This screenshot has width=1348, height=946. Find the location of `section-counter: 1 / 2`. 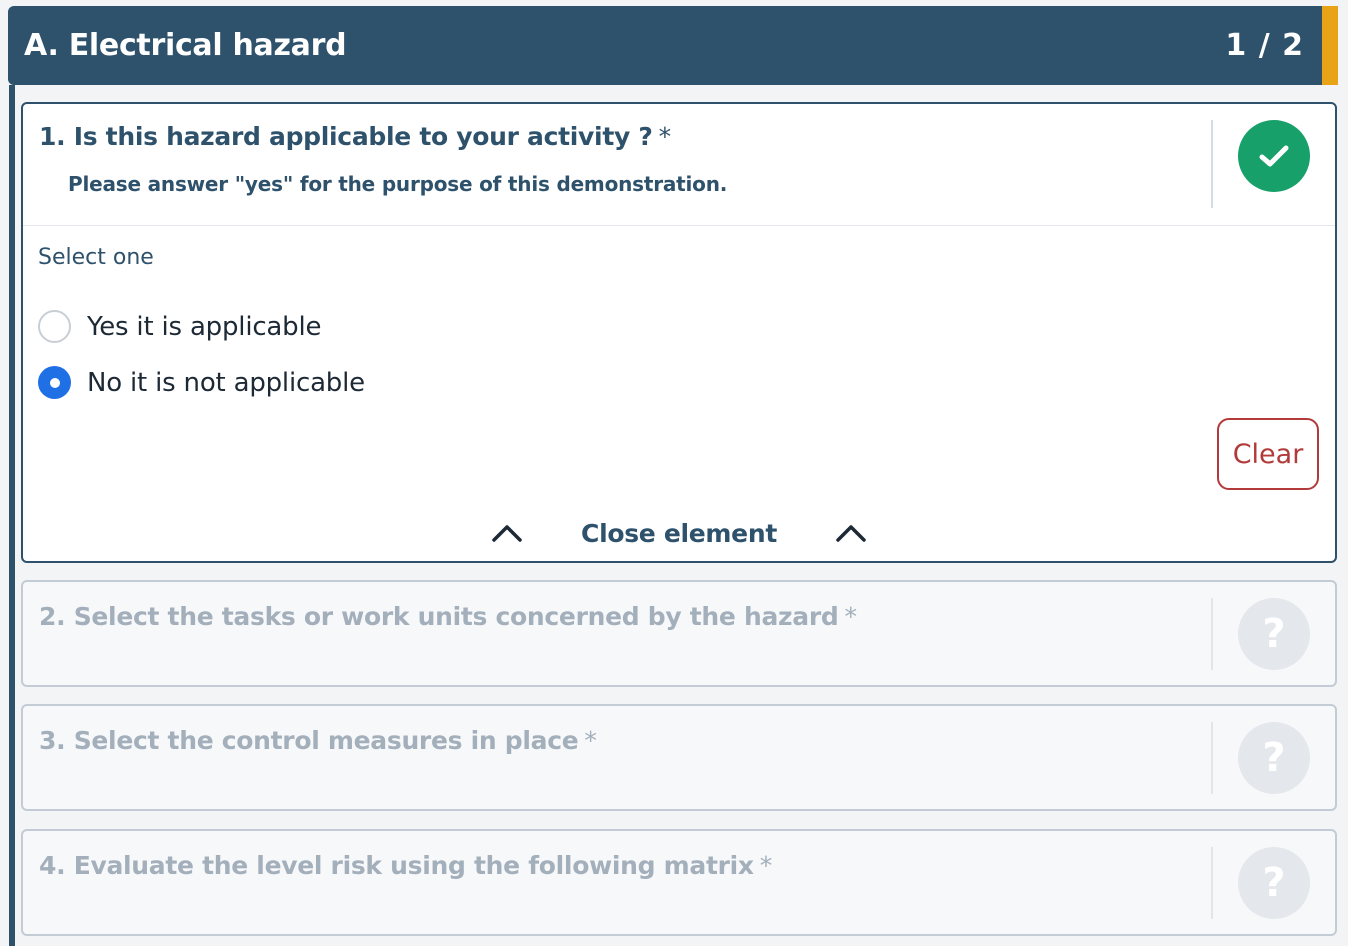

section-counter: 1 / 2 is located at coordinates (1264, 45).